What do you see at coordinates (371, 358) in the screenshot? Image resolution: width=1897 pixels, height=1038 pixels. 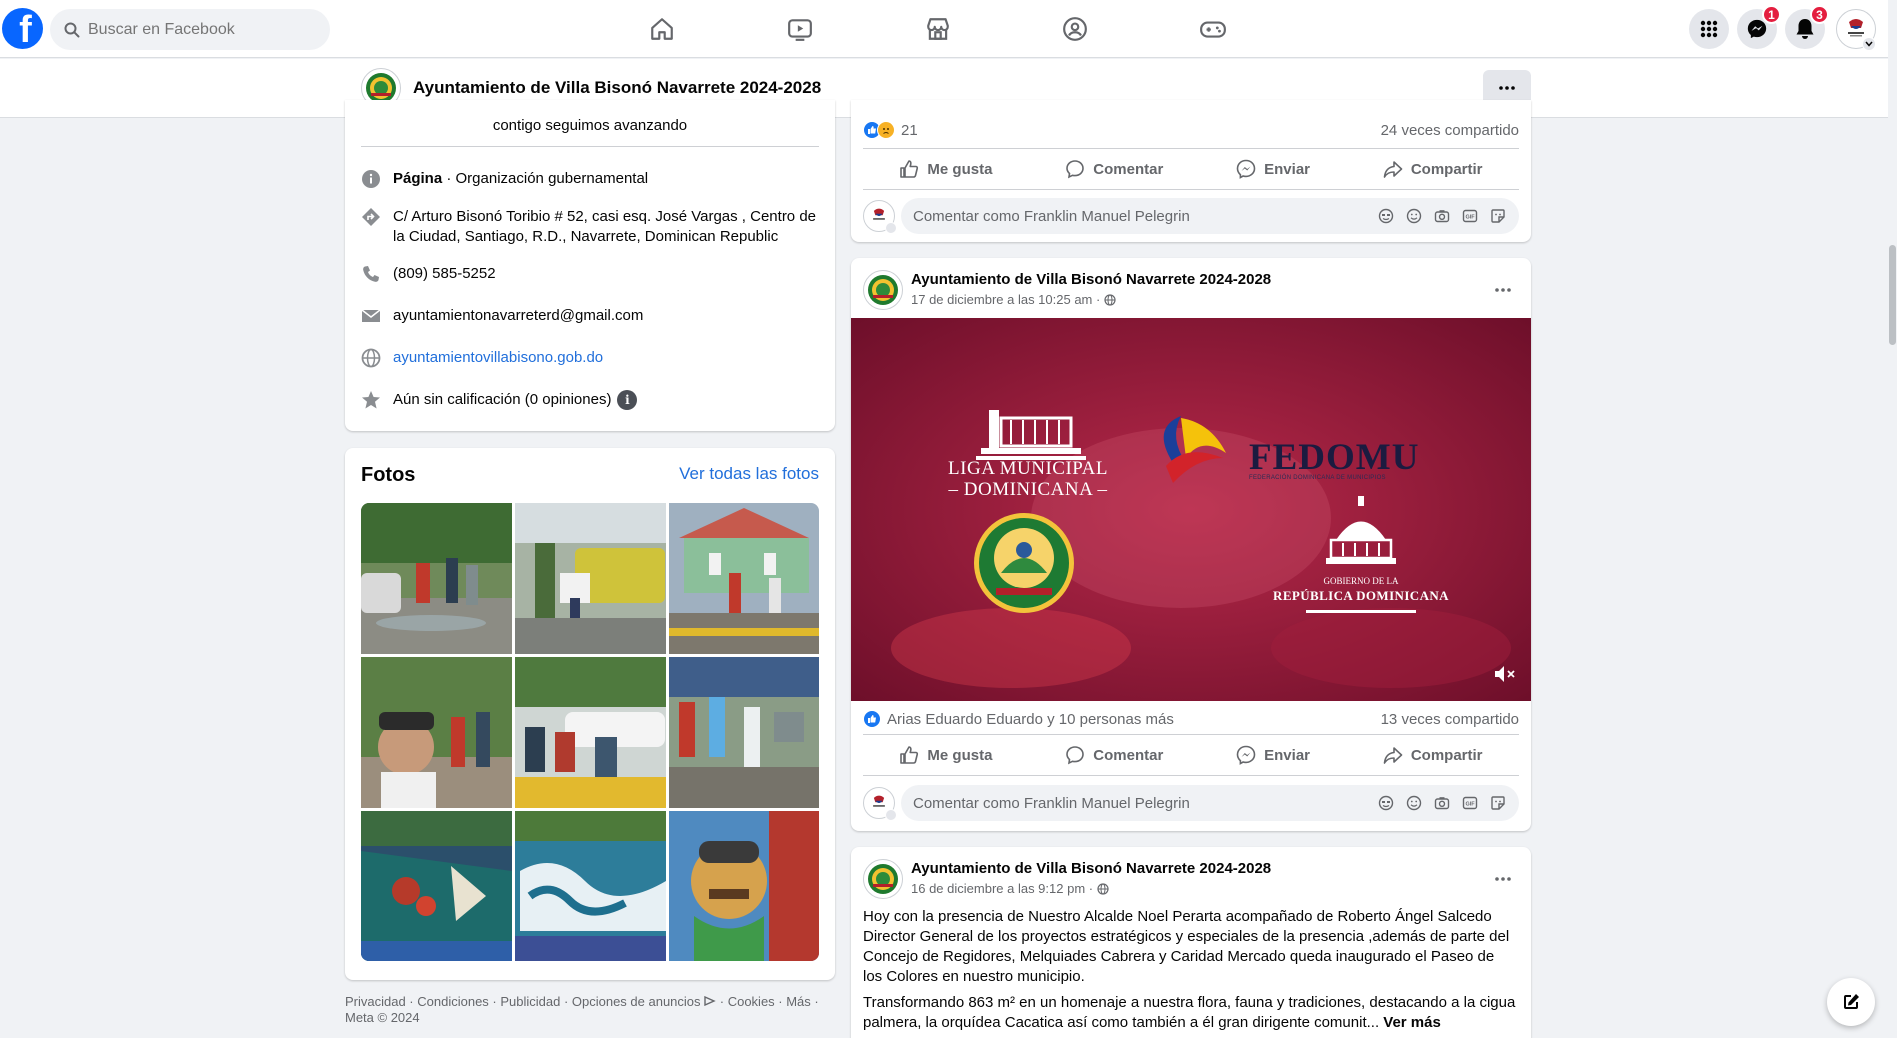 I see `globe-icon` at bounding box center [371, 358].